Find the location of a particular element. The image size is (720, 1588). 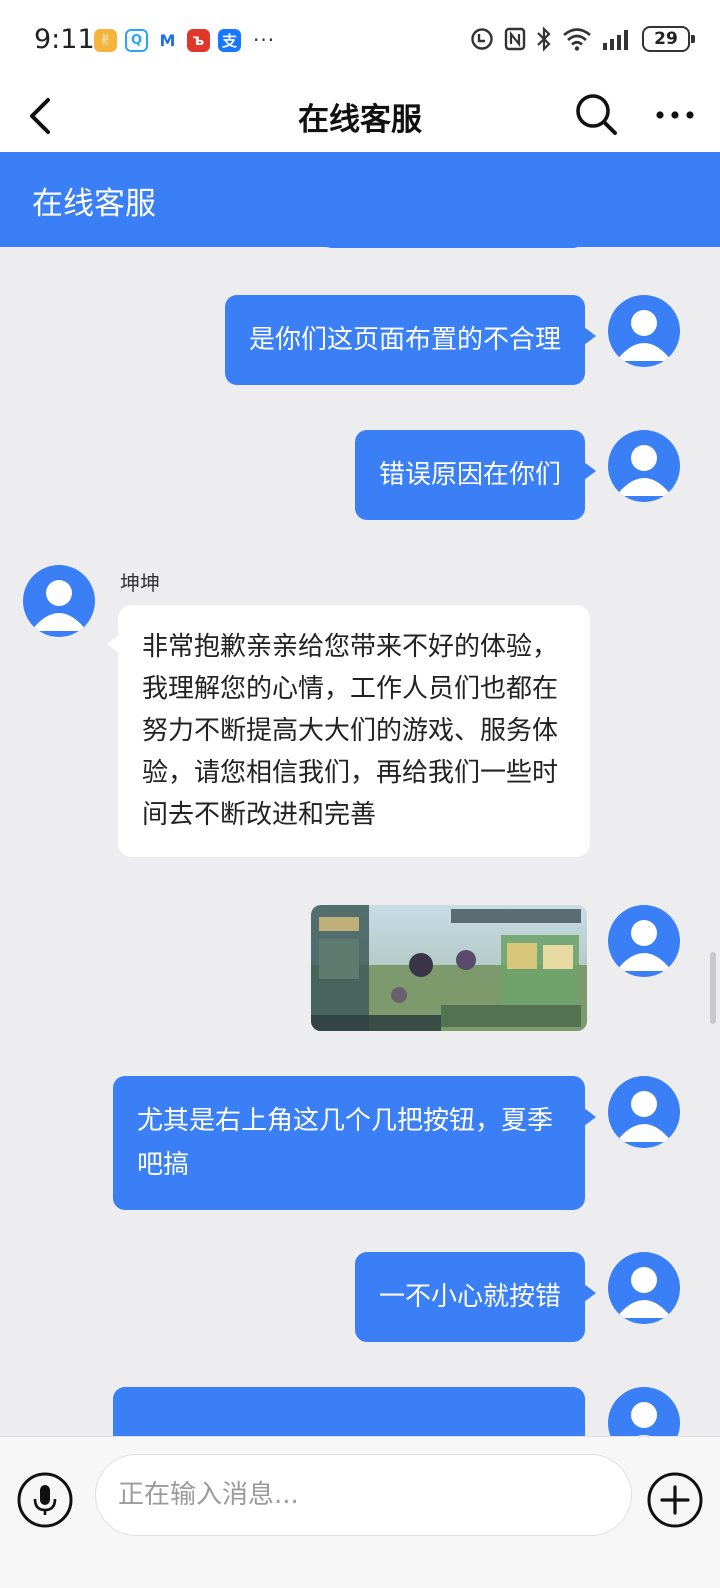

app-notification-icon-2: Q is located at coordinates (136, 40).